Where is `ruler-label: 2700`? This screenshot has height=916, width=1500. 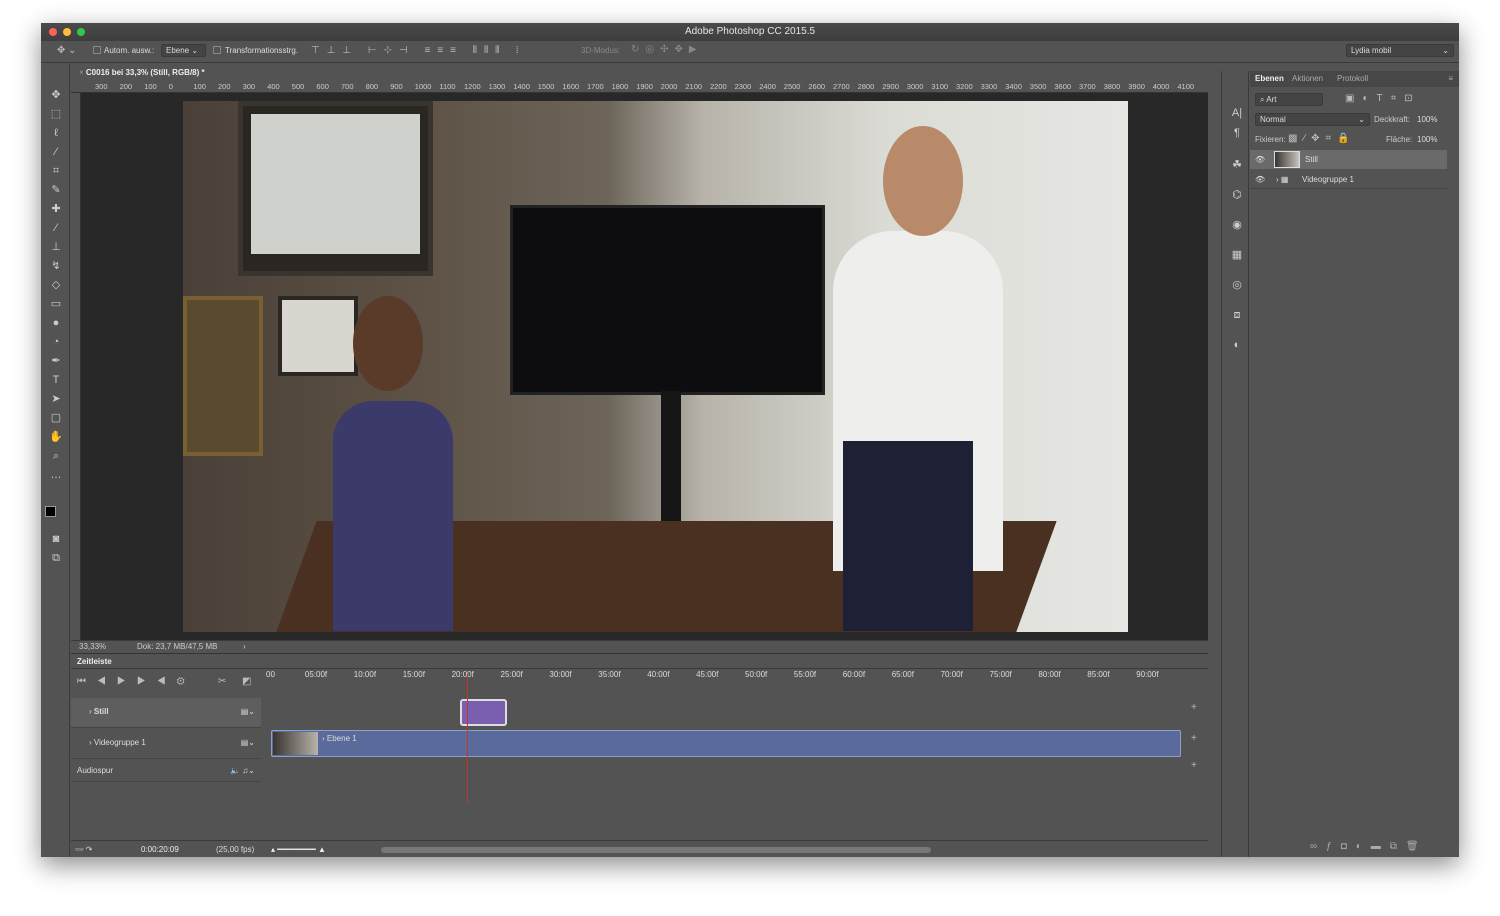 ruler-label: 2700 is located at coordinates (841, 86).